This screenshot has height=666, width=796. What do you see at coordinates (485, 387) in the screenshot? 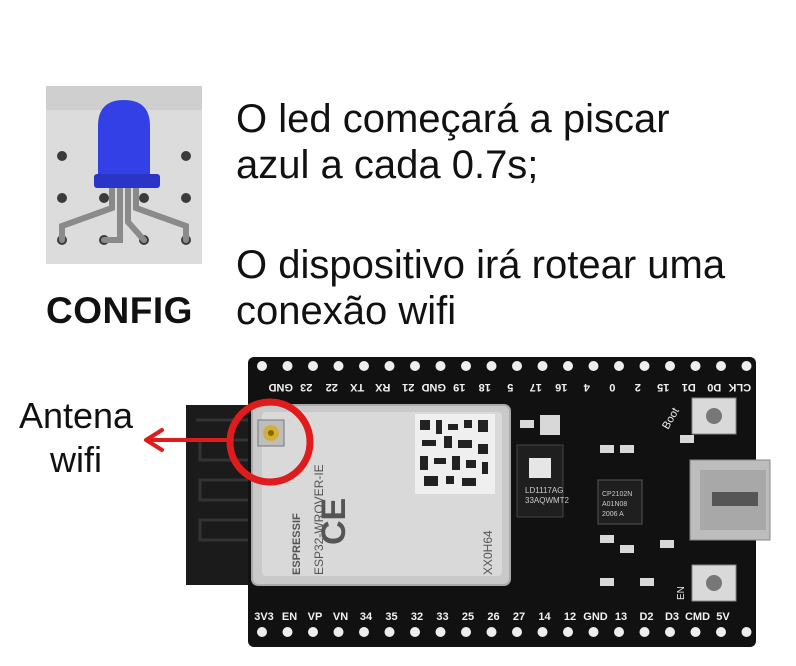
I see `top-pin-label: 18` at bounding box center [485, 387].